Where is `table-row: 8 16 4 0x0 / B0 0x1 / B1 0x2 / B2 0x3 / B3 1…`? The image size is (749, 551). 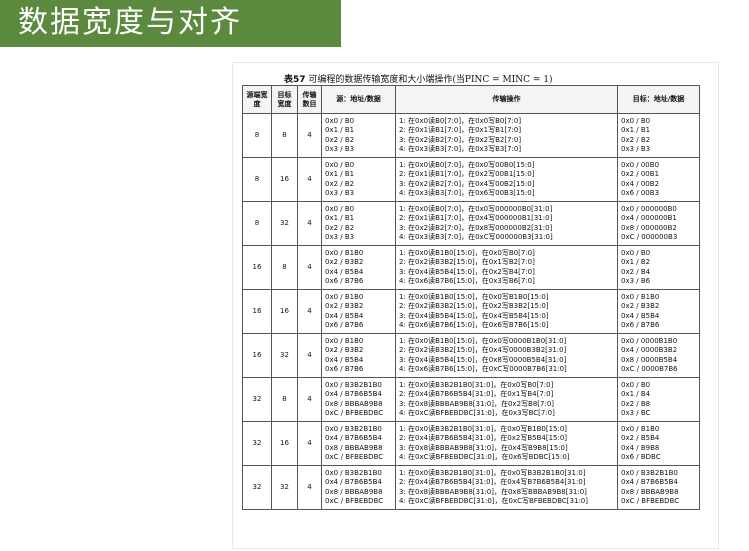
table-row: 8 16 4 0x0 / B0 0x1 / B1 0x2 / B2 0x3 / B3 1… is located at coordinates (471, 179).